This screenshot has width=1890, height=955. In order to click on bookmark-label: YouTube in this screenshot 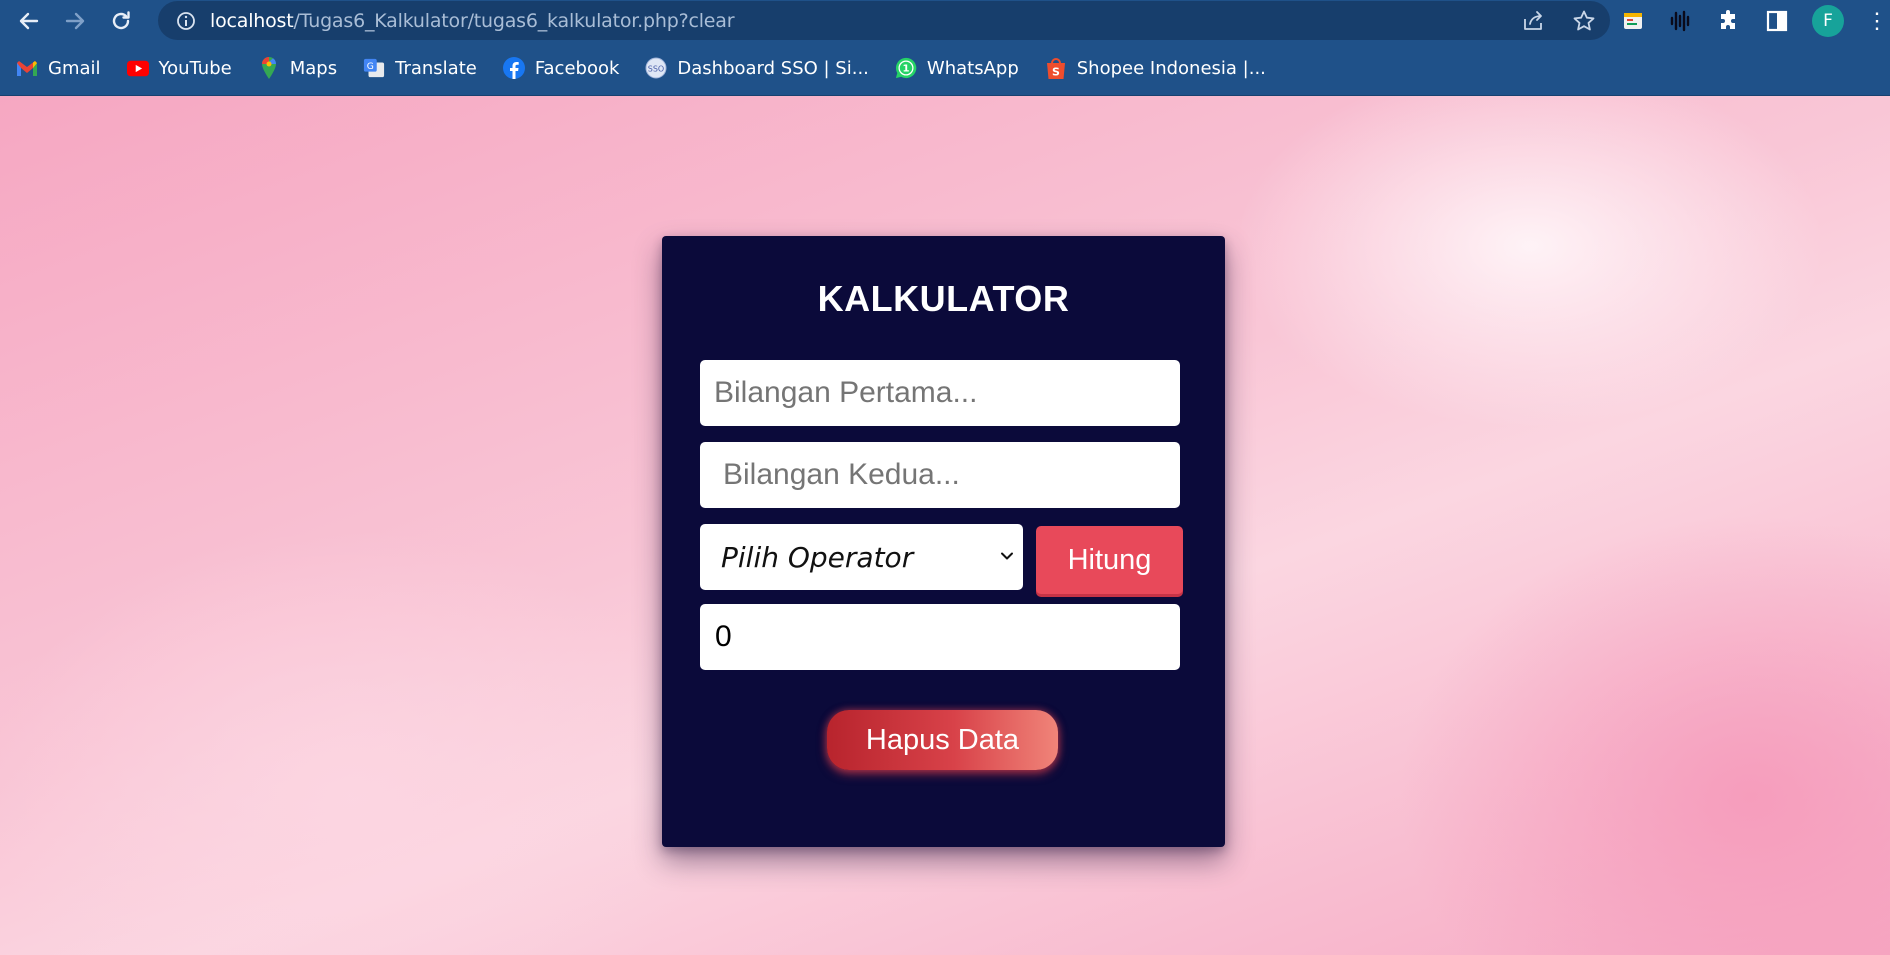, I will do `click(195, 68)`.